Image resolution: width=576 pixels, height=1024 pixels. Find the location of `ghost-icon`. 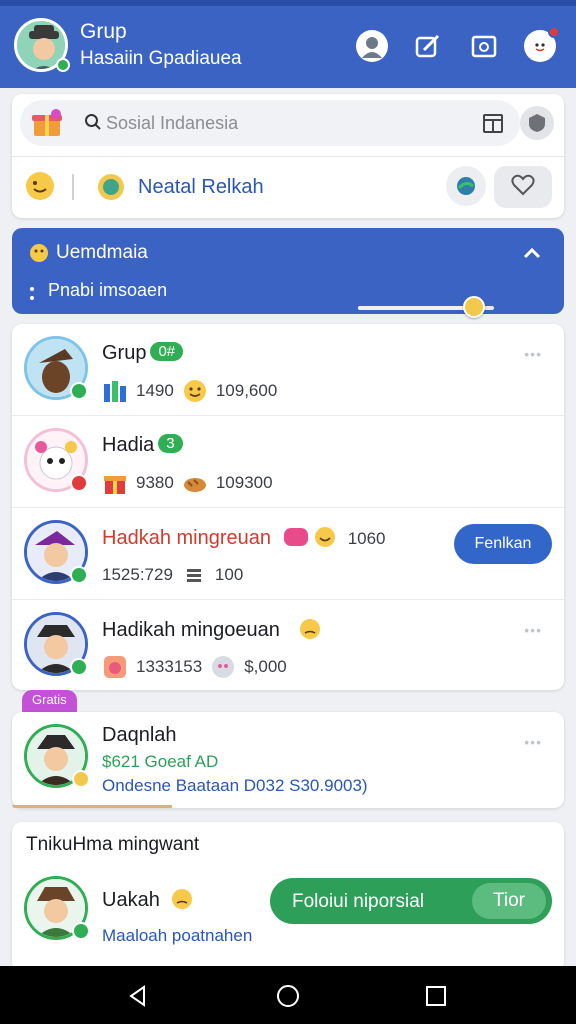

ghost-icon is located at coordinates (223, 667).